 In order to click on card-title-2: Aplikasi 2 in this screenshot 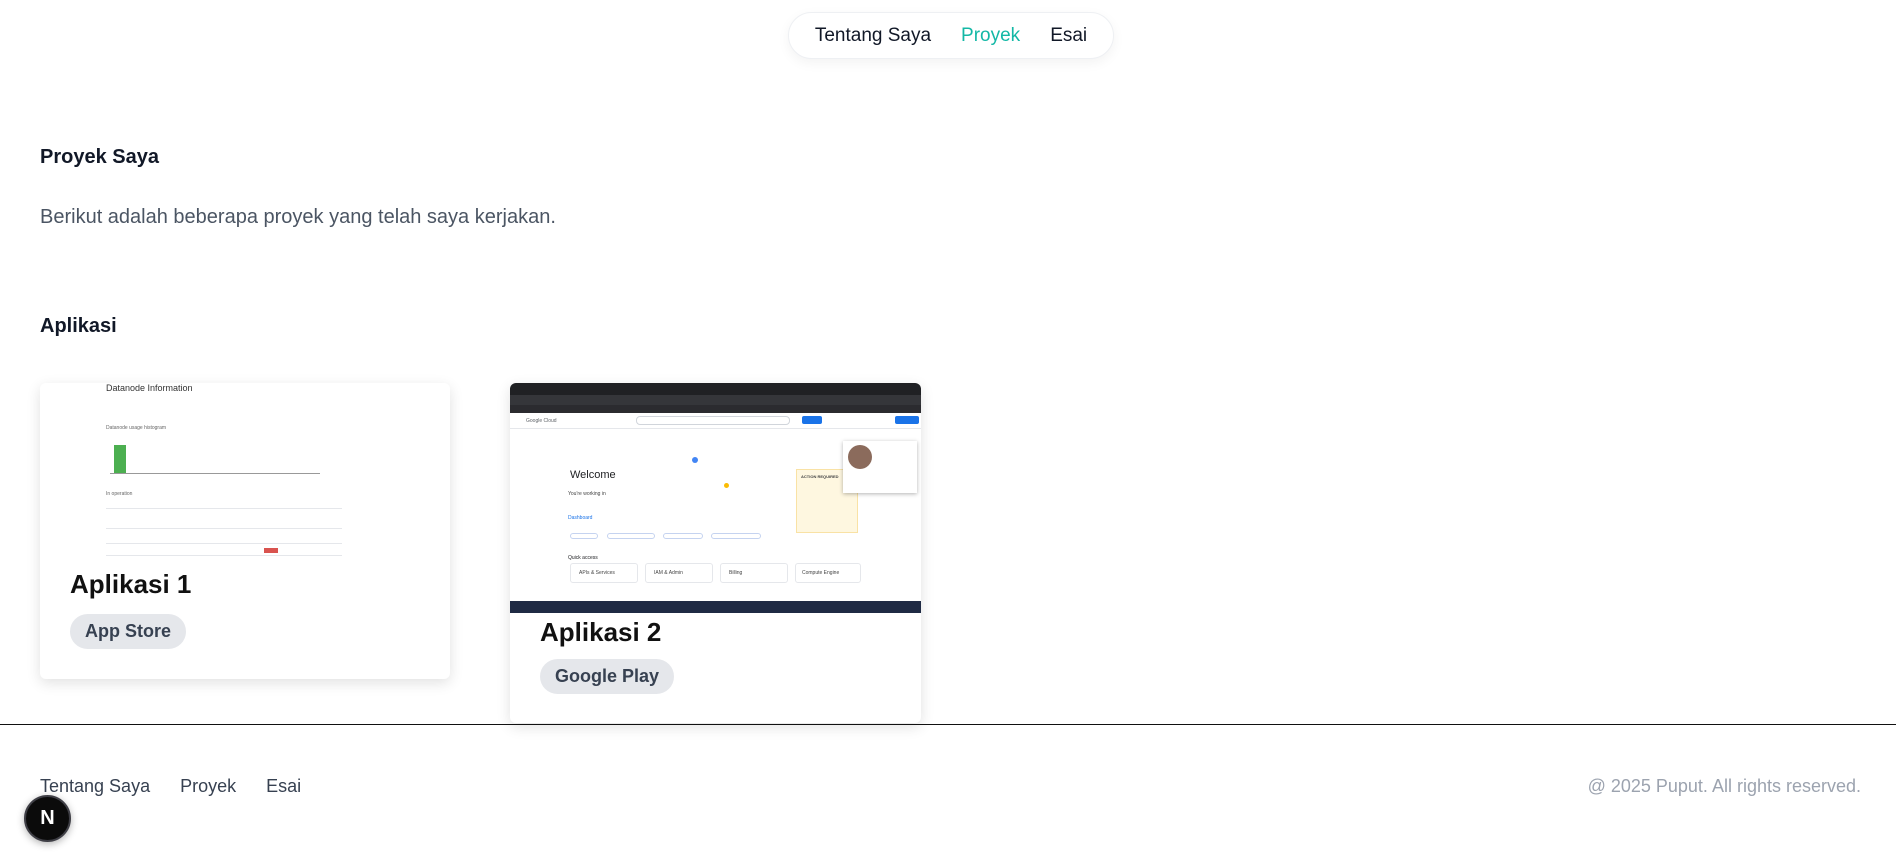, I will do `click(601, 632)`.